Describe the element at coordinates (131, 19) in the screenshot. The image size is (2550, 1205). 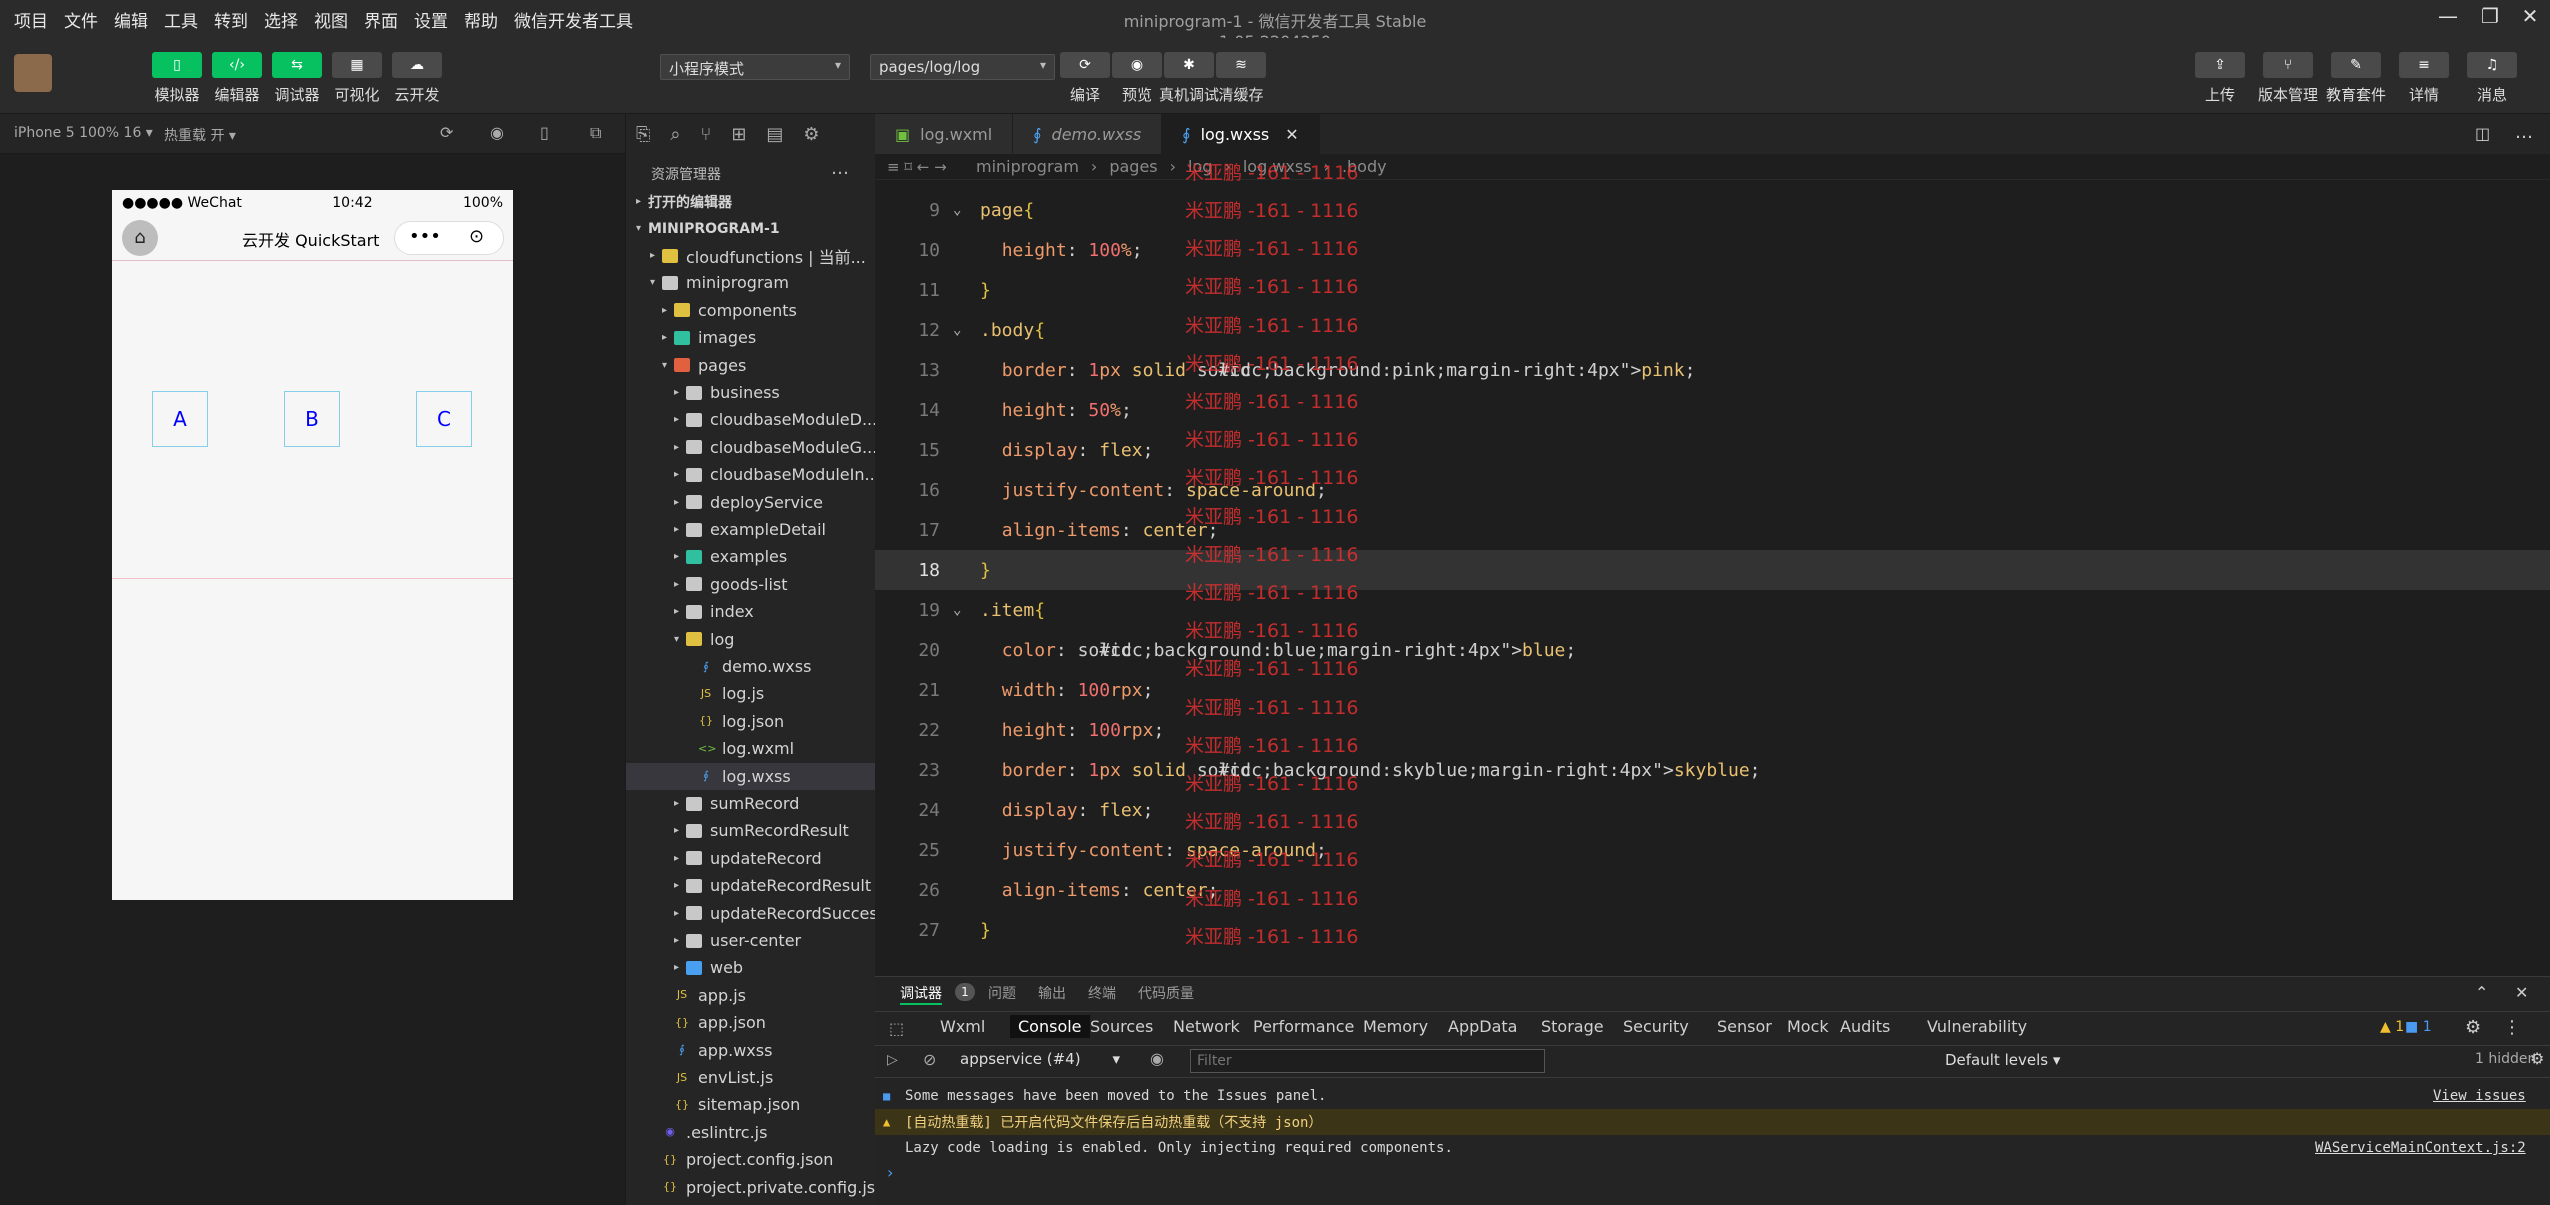
I see `menu-item: 编辑` at that location.